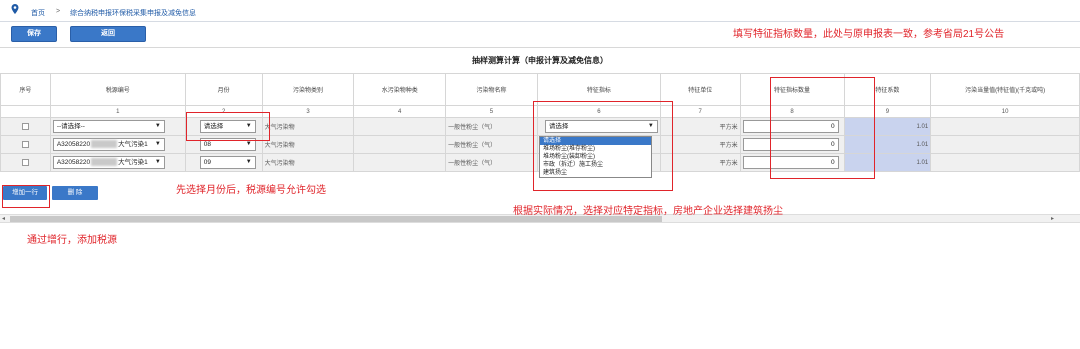 The width and height of the screenshot is (1080, 349). Describe the element at coordinates (25, 111) in the screenshot. I see `col-number` at that location.